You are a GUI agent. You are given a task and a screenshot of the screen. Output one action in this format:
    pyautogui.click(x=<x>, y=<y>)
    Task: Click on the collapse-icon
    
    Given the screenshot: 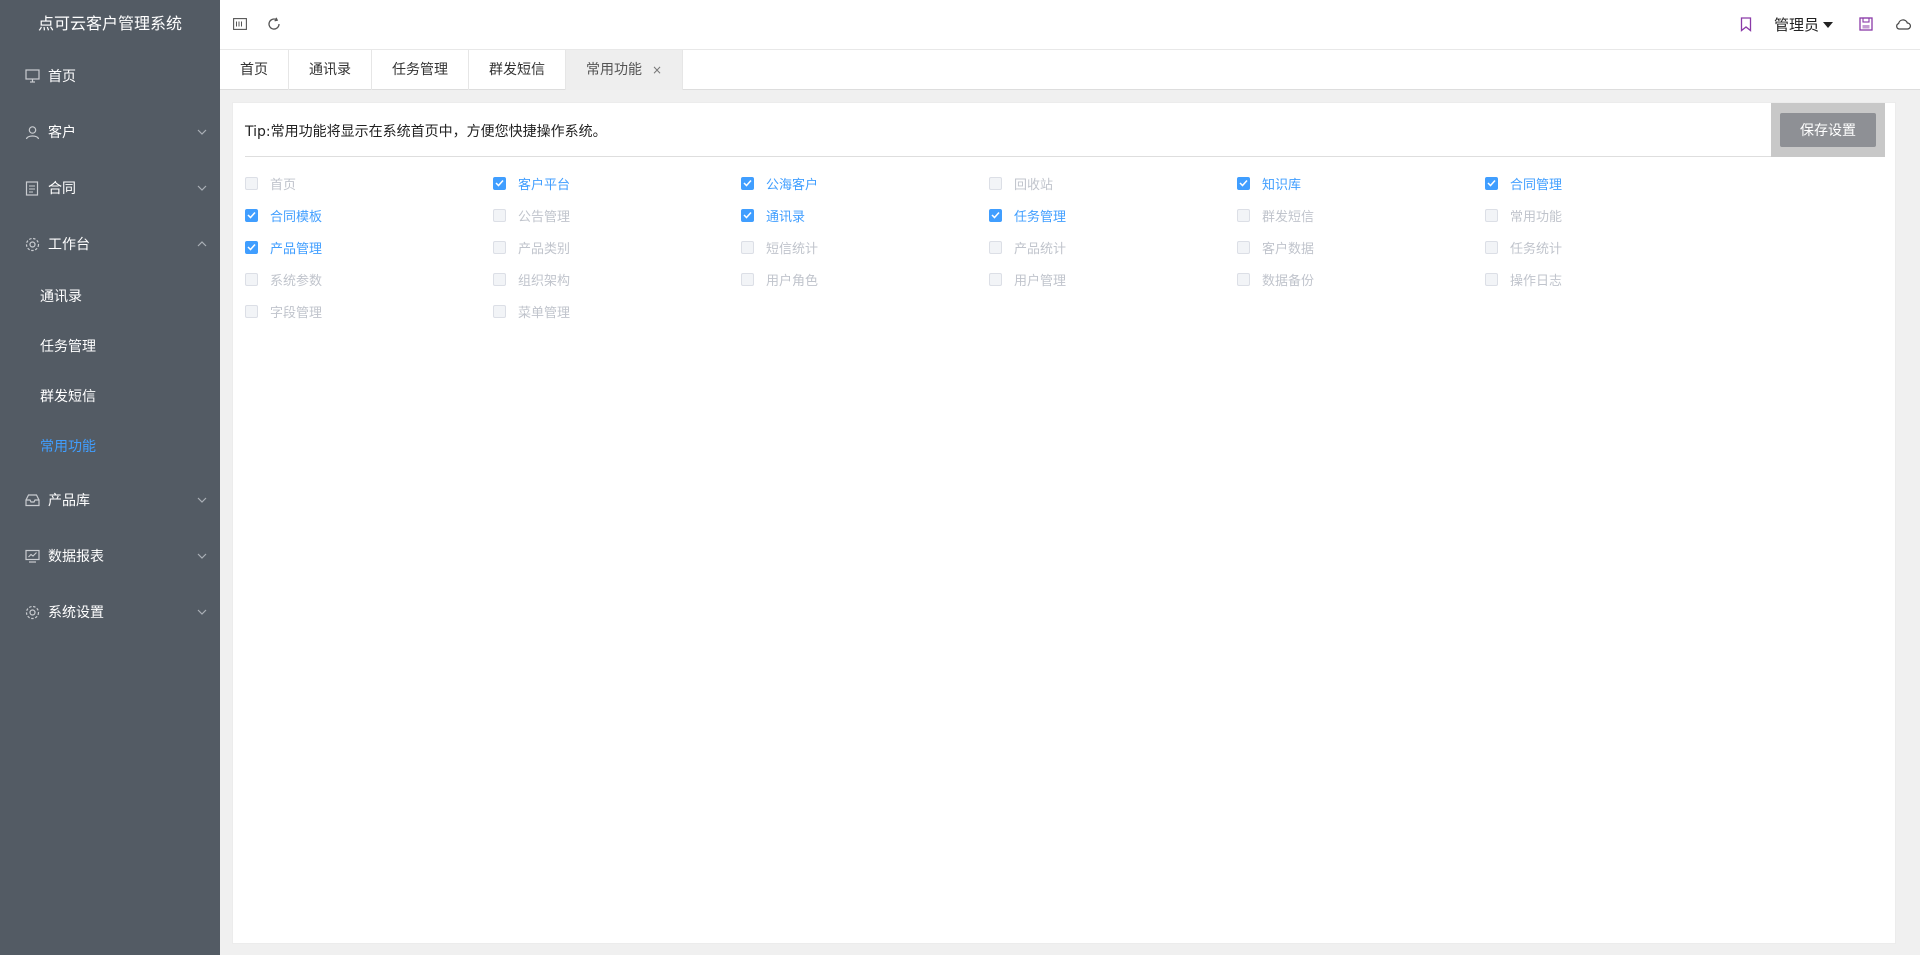 What is the action you would take?
    pyautogui.click(x=240, y=24)
    